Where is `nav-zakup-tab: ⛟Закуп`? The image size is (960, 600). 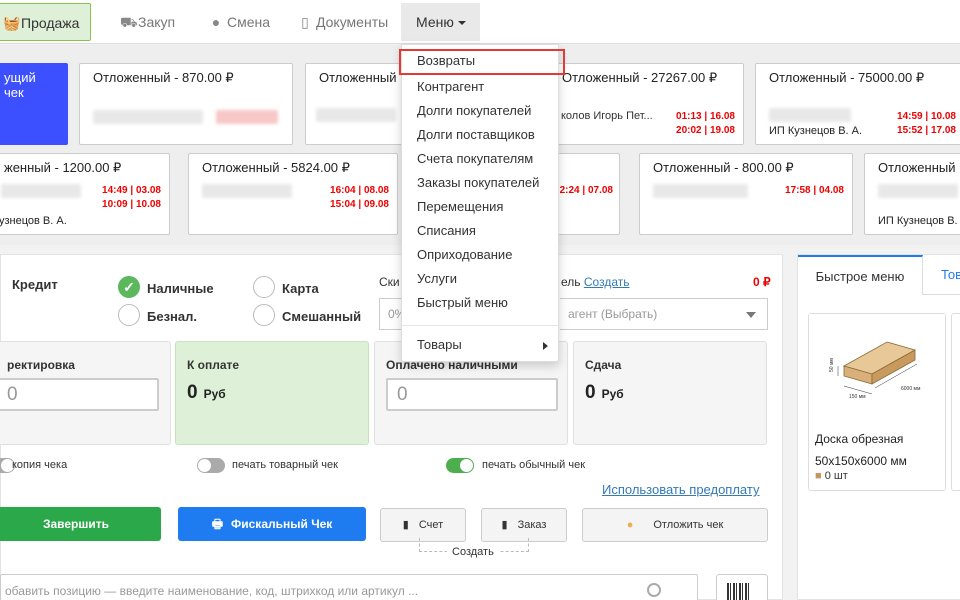
nav-zakup-tab: ⛟Закуп is located at coordinates (147, 22).